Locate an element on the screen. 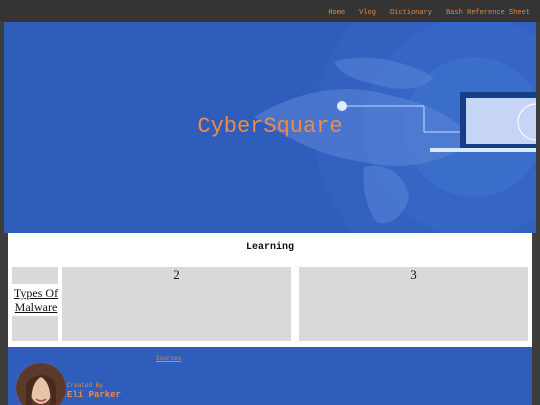 This screenshot has height=405, width=540. card-number: 2 is located at coordinates (176, 274).